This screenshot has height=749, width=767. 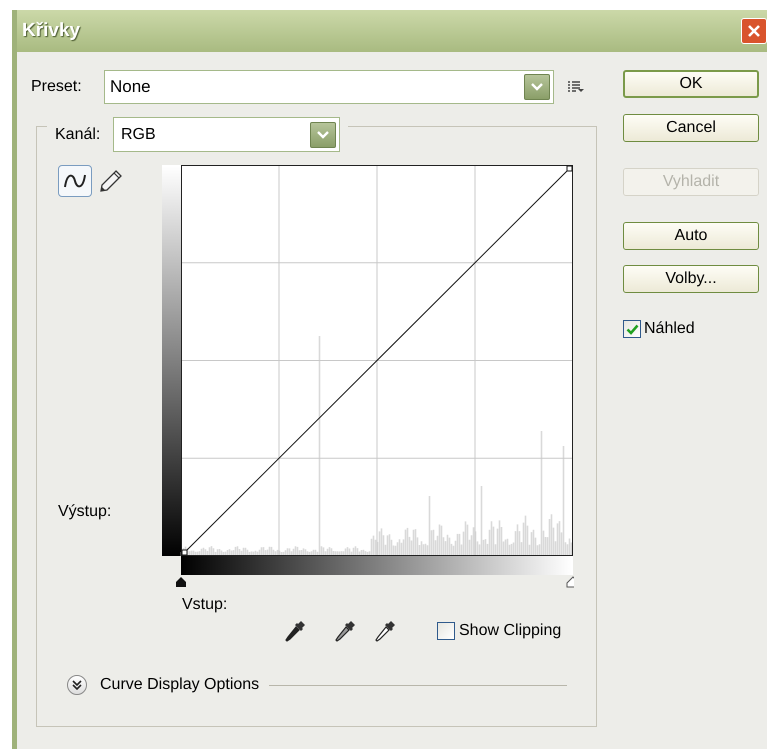 I want to click on preset-label: Preset:, so click(x=57, y=87).